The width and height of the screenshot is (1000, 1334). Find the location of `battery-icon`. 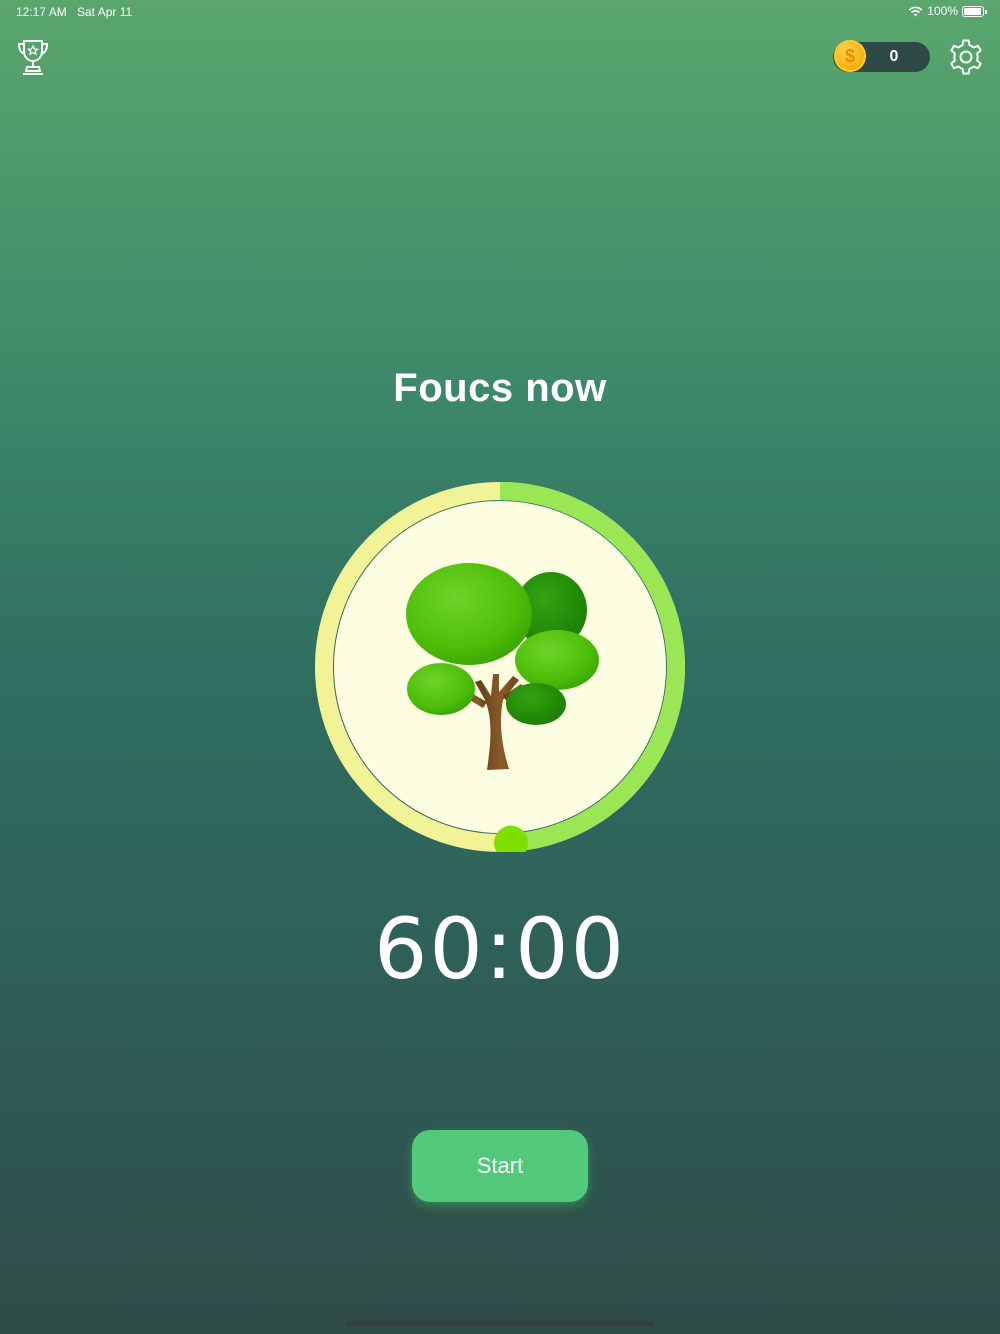

battery-icon is located at coordinates (974, 11).